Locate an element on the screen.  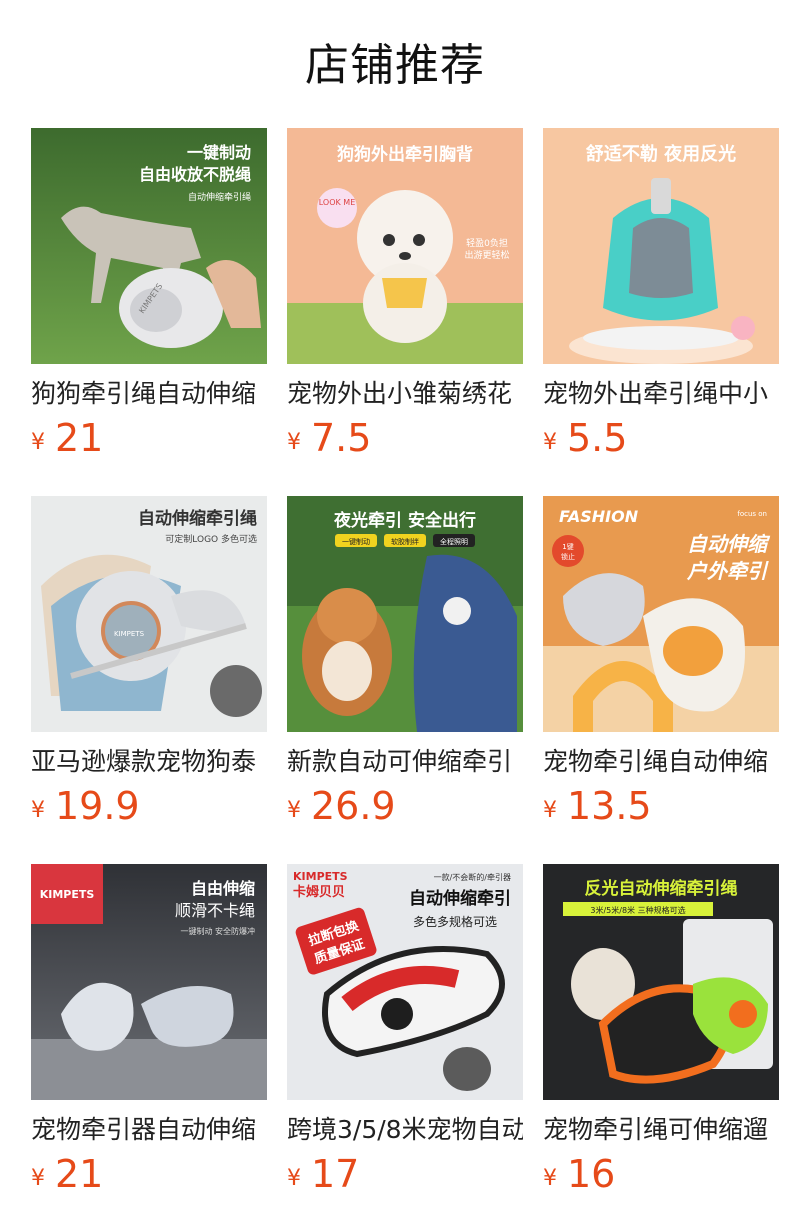
image-caption: 3米/5米/8米 三种规格可选 is located at coordinates (637, 910).